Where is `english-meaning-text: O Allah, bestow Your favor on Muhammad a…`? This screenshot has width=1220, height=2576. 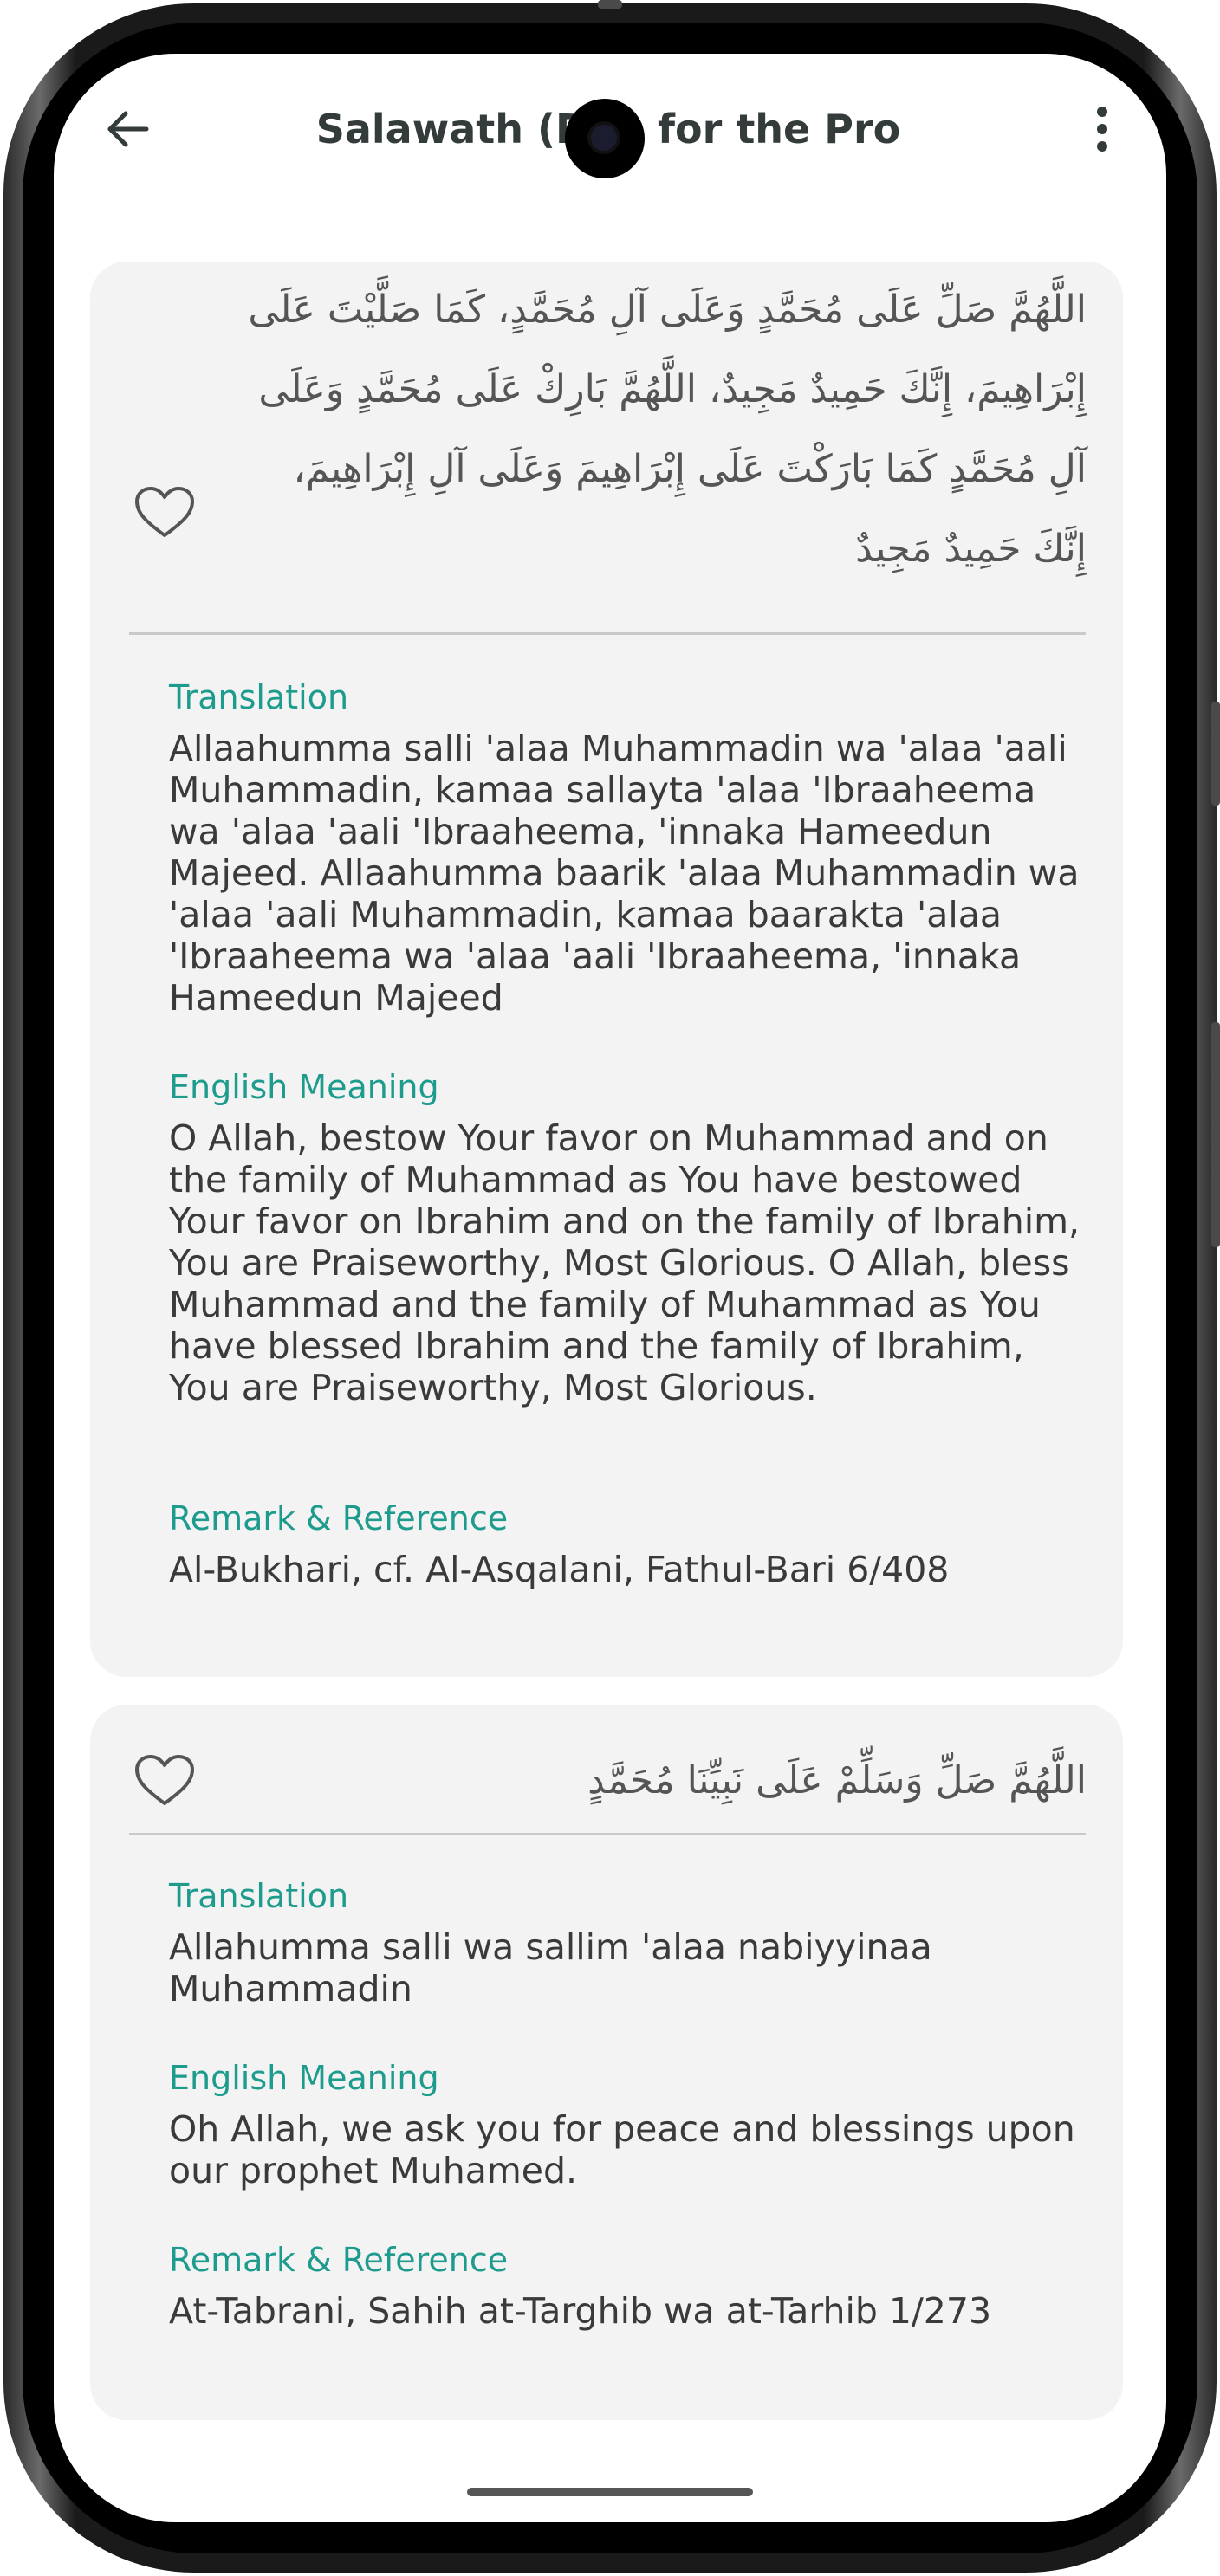
english-meaning-text: O Allah, bestow Your favor on Muhammad a… is located at coordinates (624, 1262).